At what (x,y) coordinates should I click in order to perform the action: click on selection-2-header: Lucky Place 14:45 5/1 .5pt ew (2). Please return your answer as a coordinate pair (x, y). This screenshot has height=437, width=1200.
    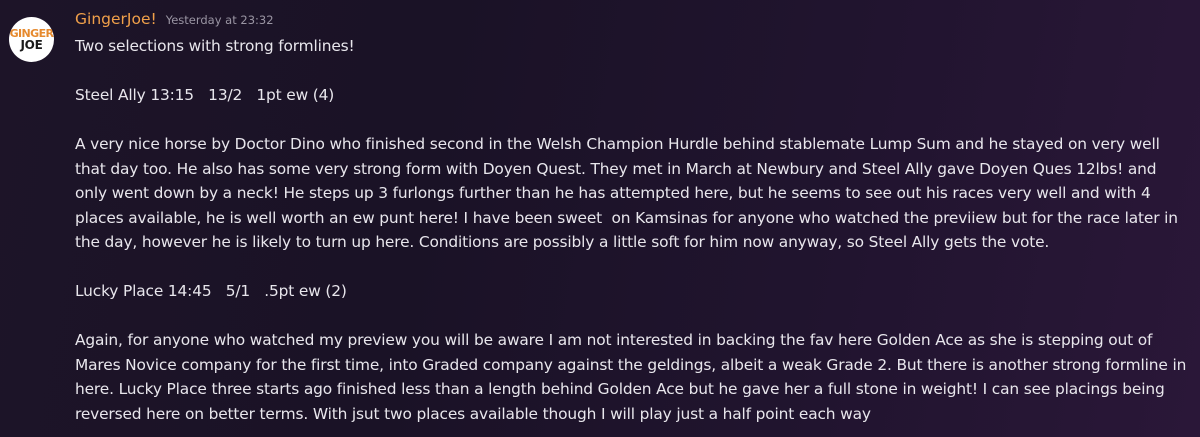
    Looking at the image, I should click on (211, 291).